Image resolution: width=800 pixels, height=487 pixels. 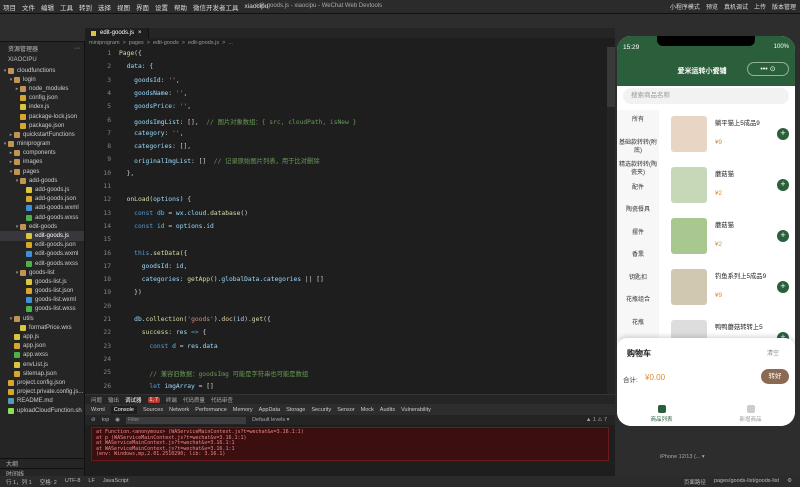 I want to click on editor-scrollbar, so click(x=611, y=220).